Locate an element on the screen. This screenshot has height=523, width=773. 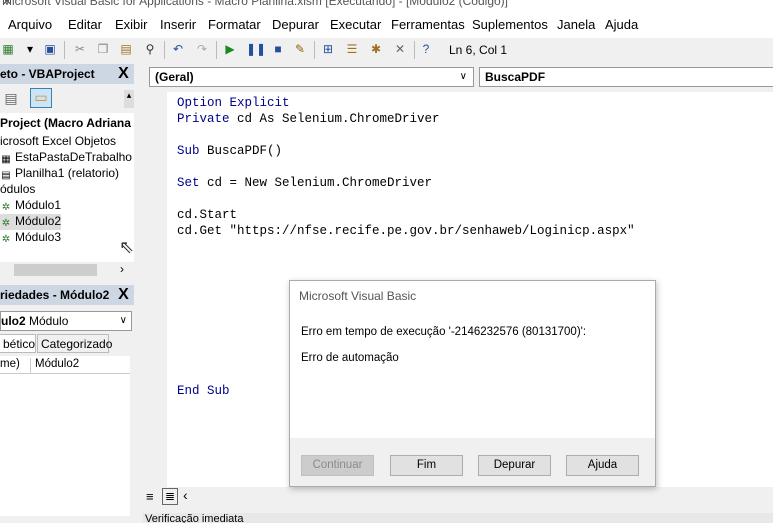
procedure-select: BuscaPDF is located at coordinates (626, 77).